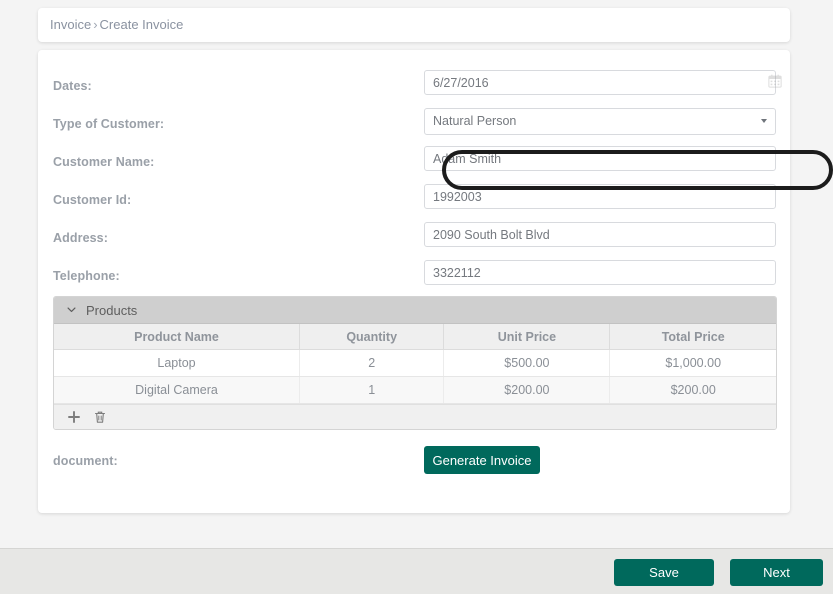  I want to click on dates-label: Dates:, so click(72, 86).